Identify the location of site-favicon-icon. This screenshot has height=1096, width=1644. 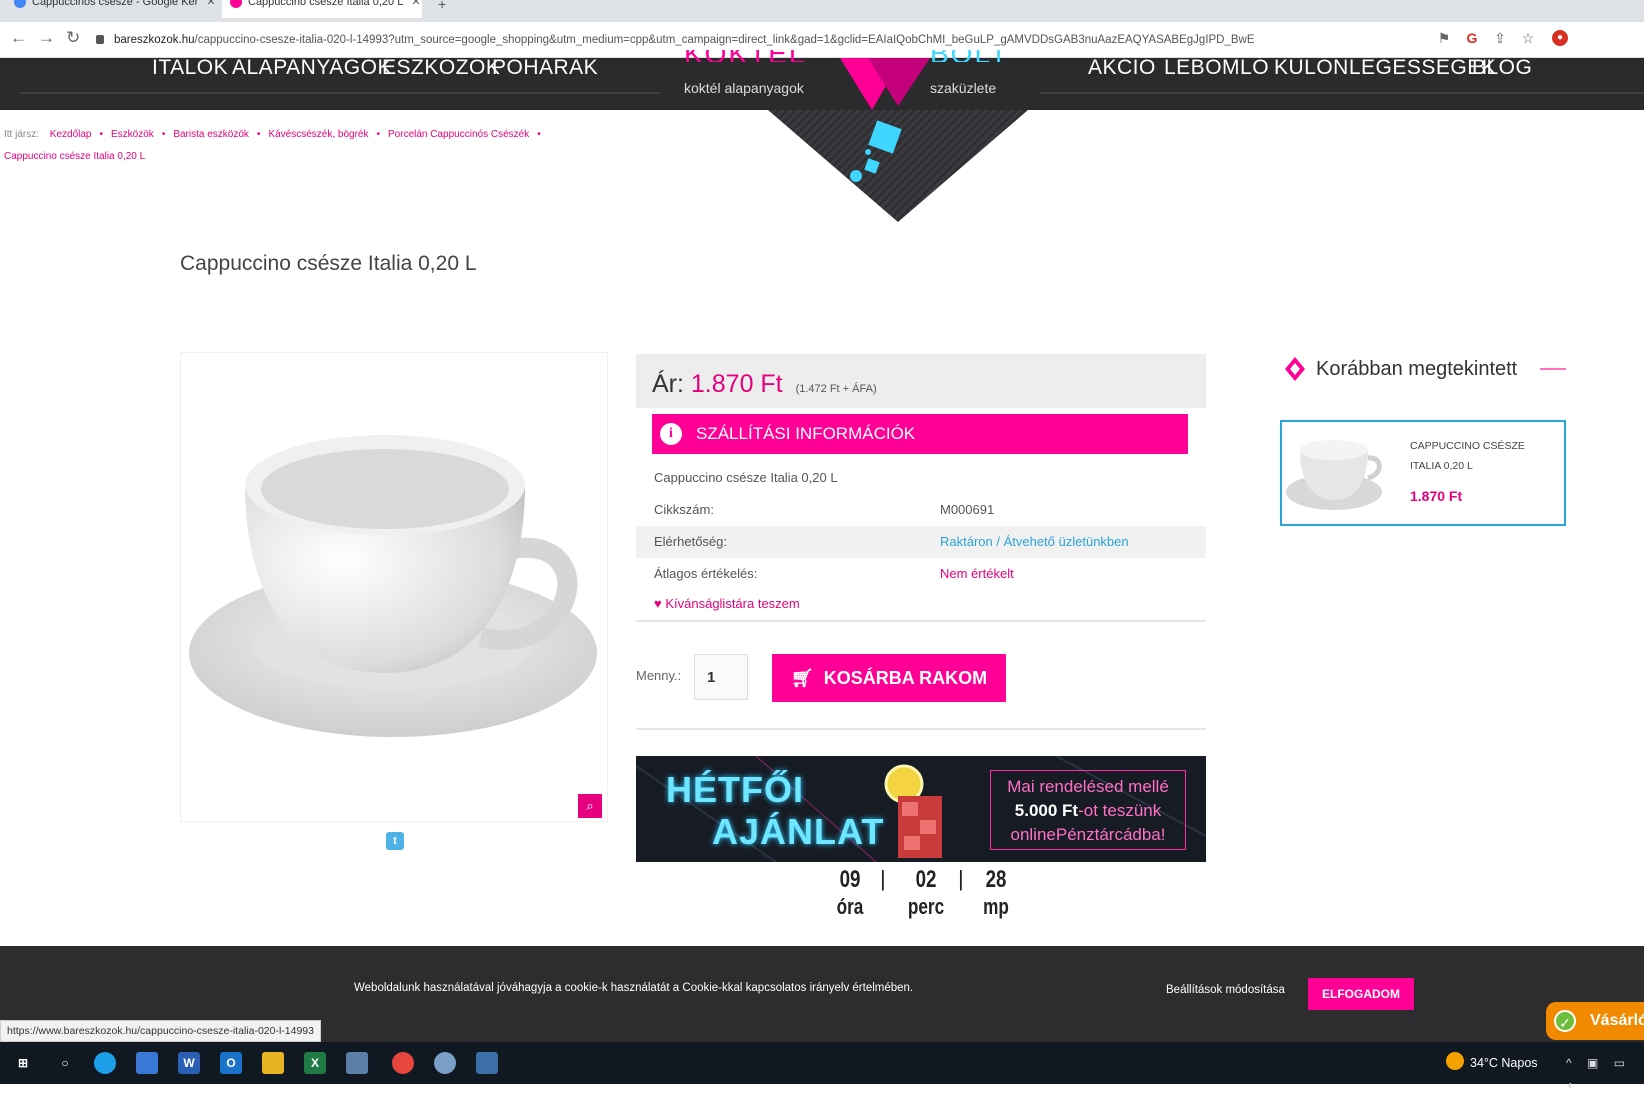
(236, 4).